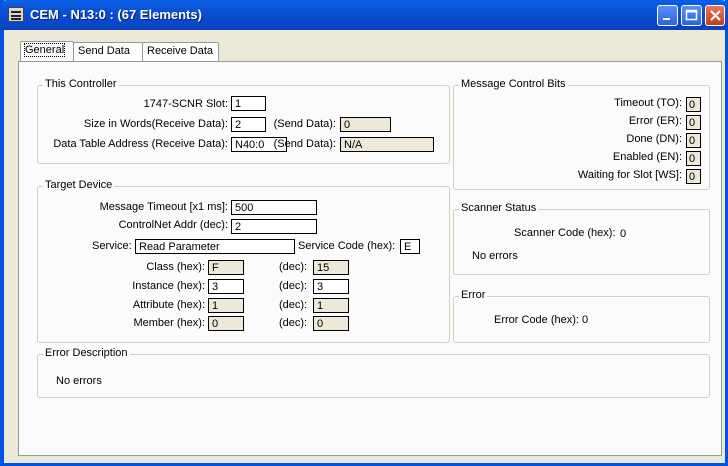 The width and height of the screenshot is (728, 466). What do you see at coordinates (168, 305) in the screenshot?
I see `attribute-label: Attribute (hex):` at bounding box center [168, 305].